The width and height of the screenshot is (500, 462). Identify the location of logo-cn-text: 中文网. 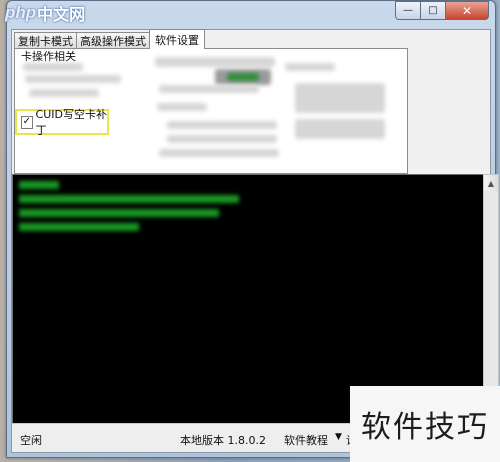
(61, 15).